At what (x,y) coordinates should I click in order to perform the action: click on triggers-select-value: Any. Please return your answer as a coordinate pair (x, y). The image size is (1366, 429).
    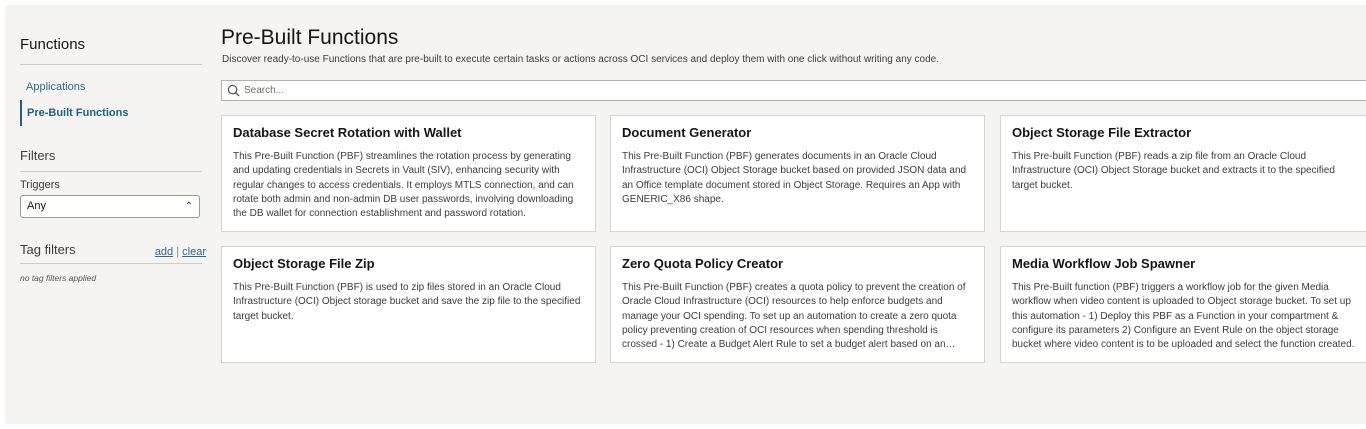
    Looking at the image, I should click on (36, 206).